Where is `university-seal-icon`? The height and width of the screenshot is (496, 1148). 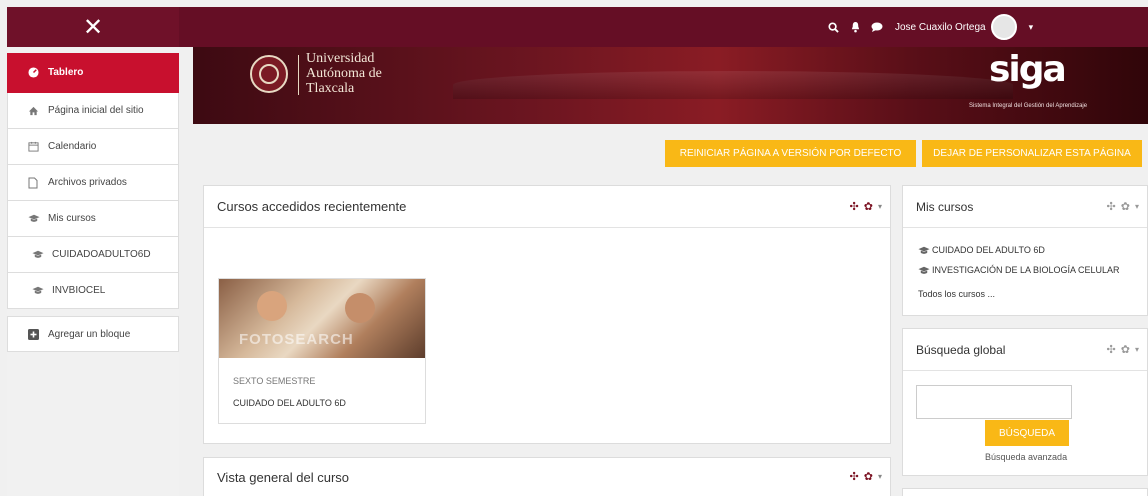 university-seal-icon is located at coordinates (269, 74).